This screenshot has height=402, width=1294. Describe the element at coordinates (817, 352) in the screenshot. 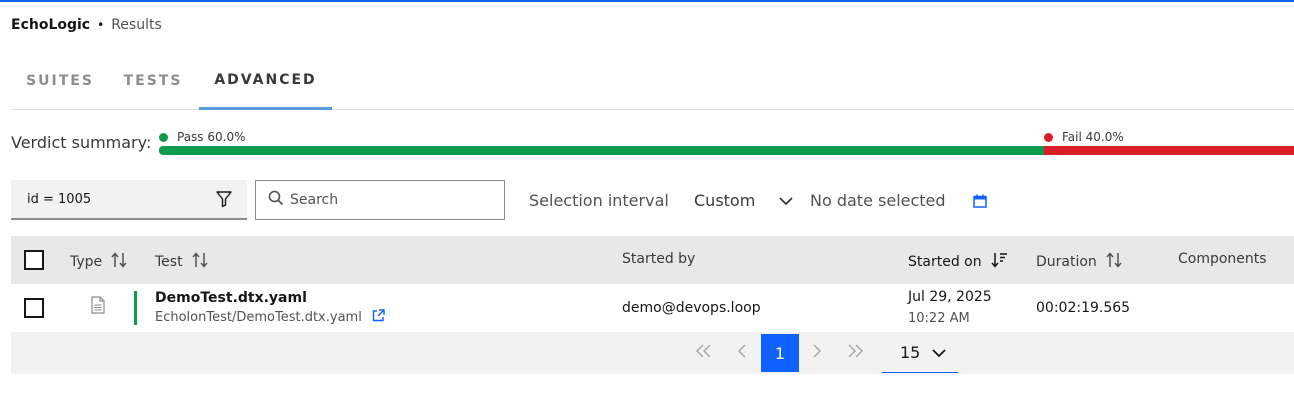

I see `next-page-icon` at that location.